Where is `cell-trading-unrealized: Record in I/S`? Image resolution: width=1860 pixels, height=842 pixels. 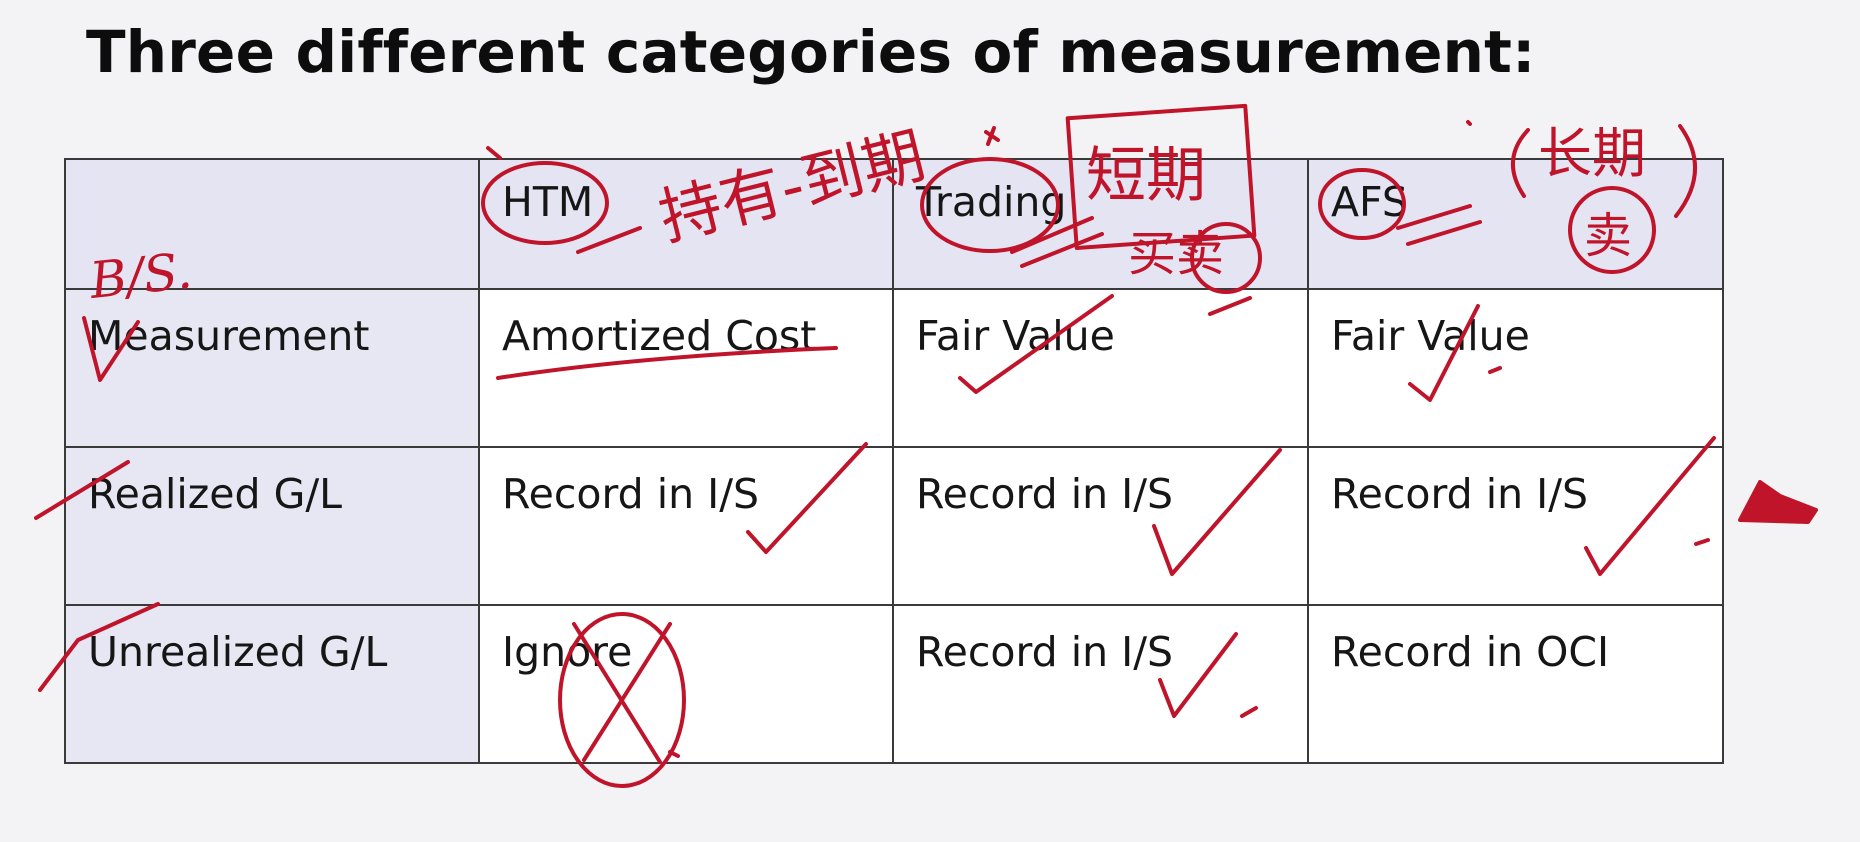 cell-trading-unrealized: Record in I/S is located at coordinates (1100, 684).